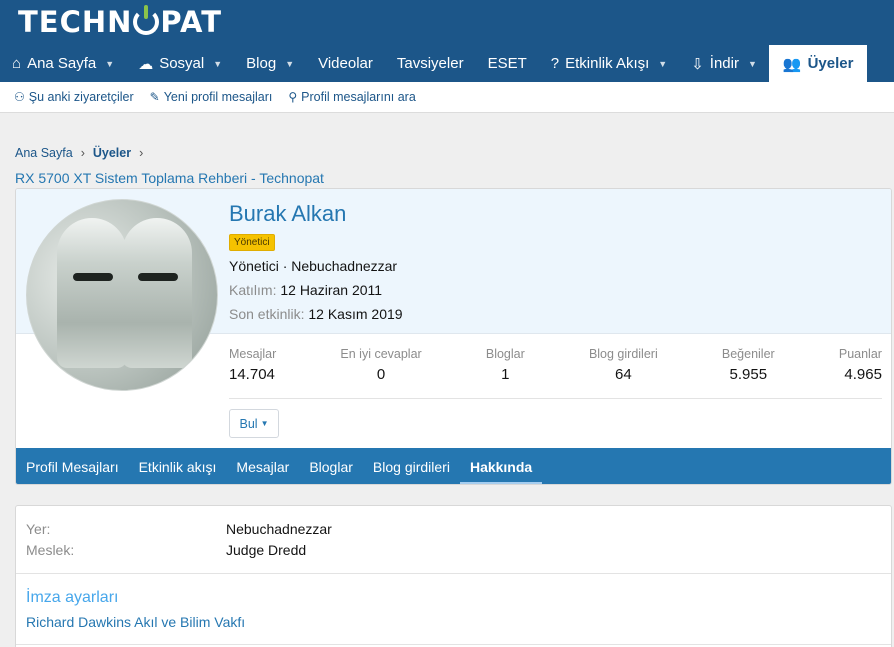 The width and height of the screenshot is (894, 647). I want to click on user-title: Yönetici · Nebuchadnezzar, so click(313, 266).